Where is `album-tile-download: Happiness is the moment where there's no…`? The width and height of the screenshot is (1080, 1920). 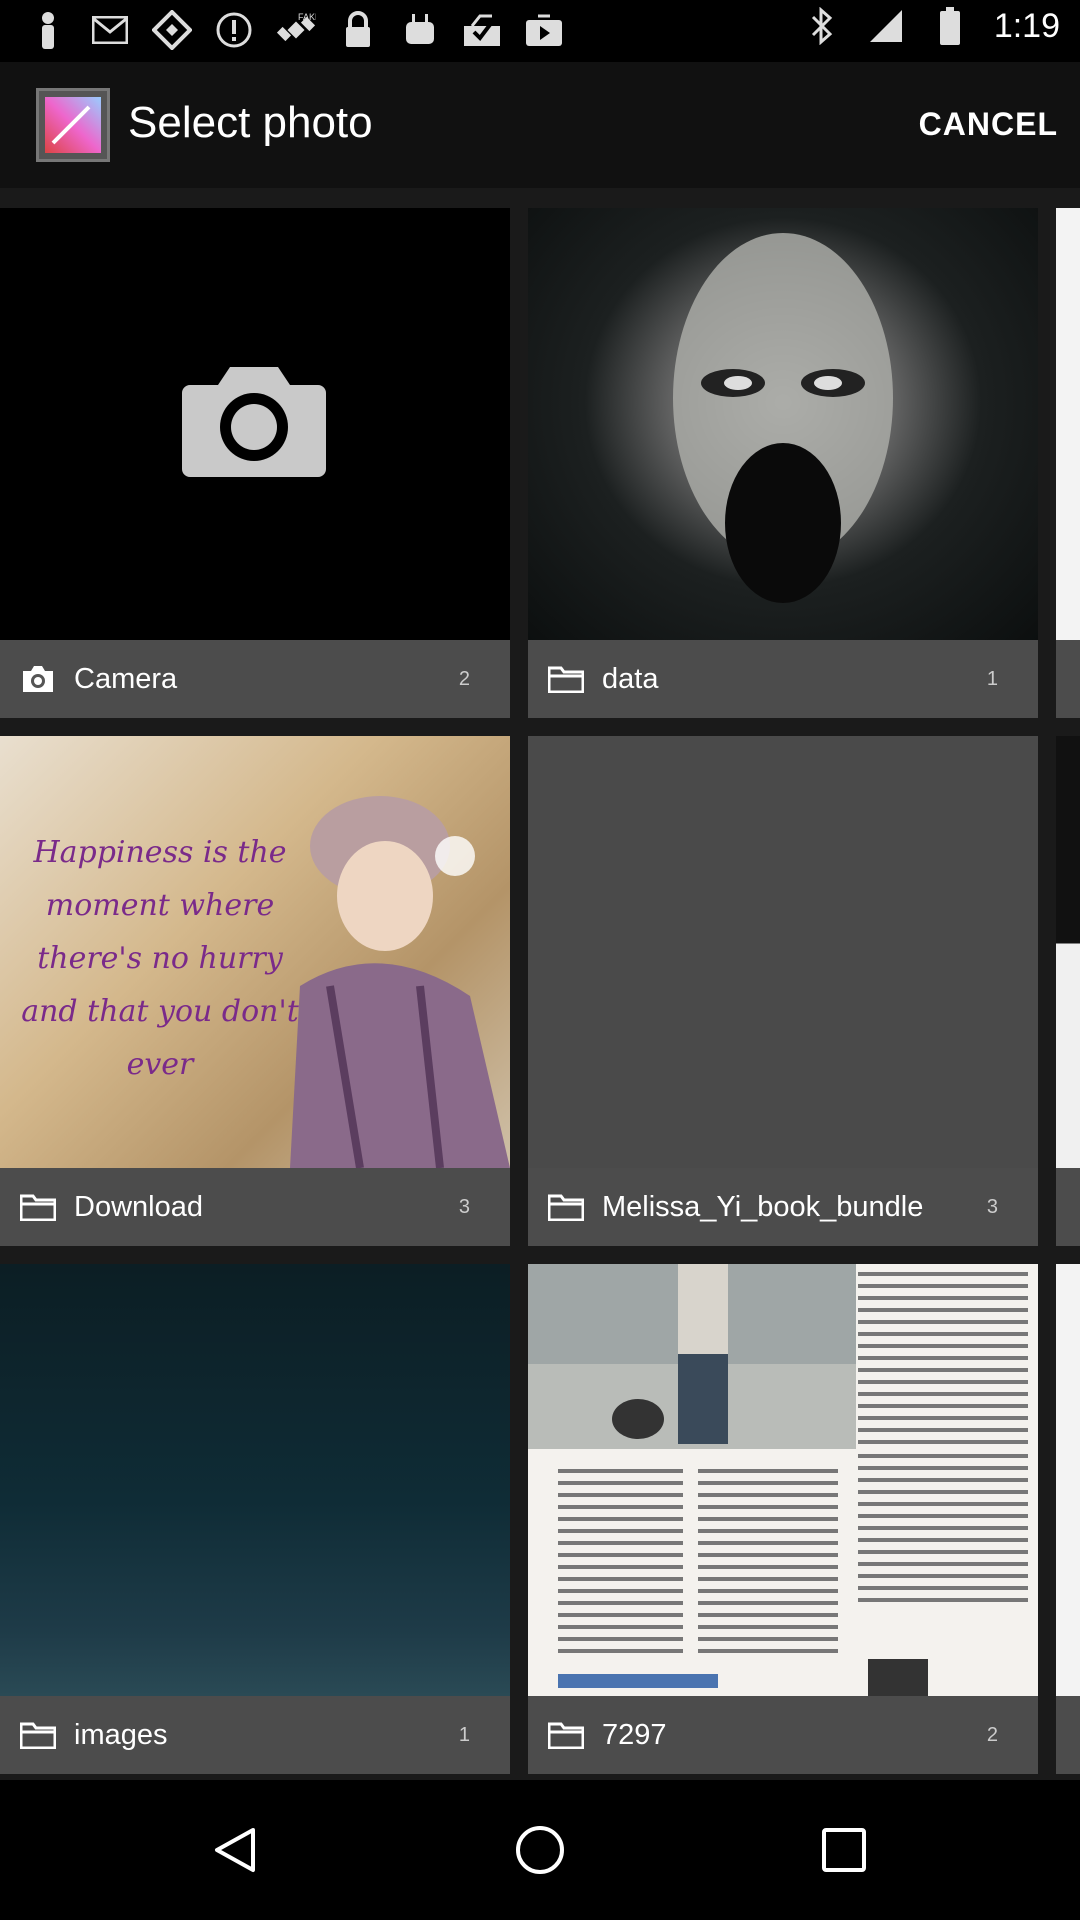
album-tile-download: Happiness is the moment where there's no… is located at coordinates (255, 991).